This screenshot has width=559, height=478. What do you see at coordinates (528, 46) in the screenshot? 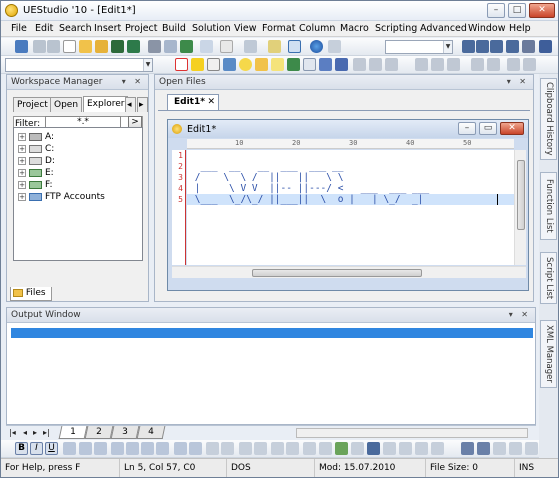
I see `goto-icon` at bounding box center [528, 46].